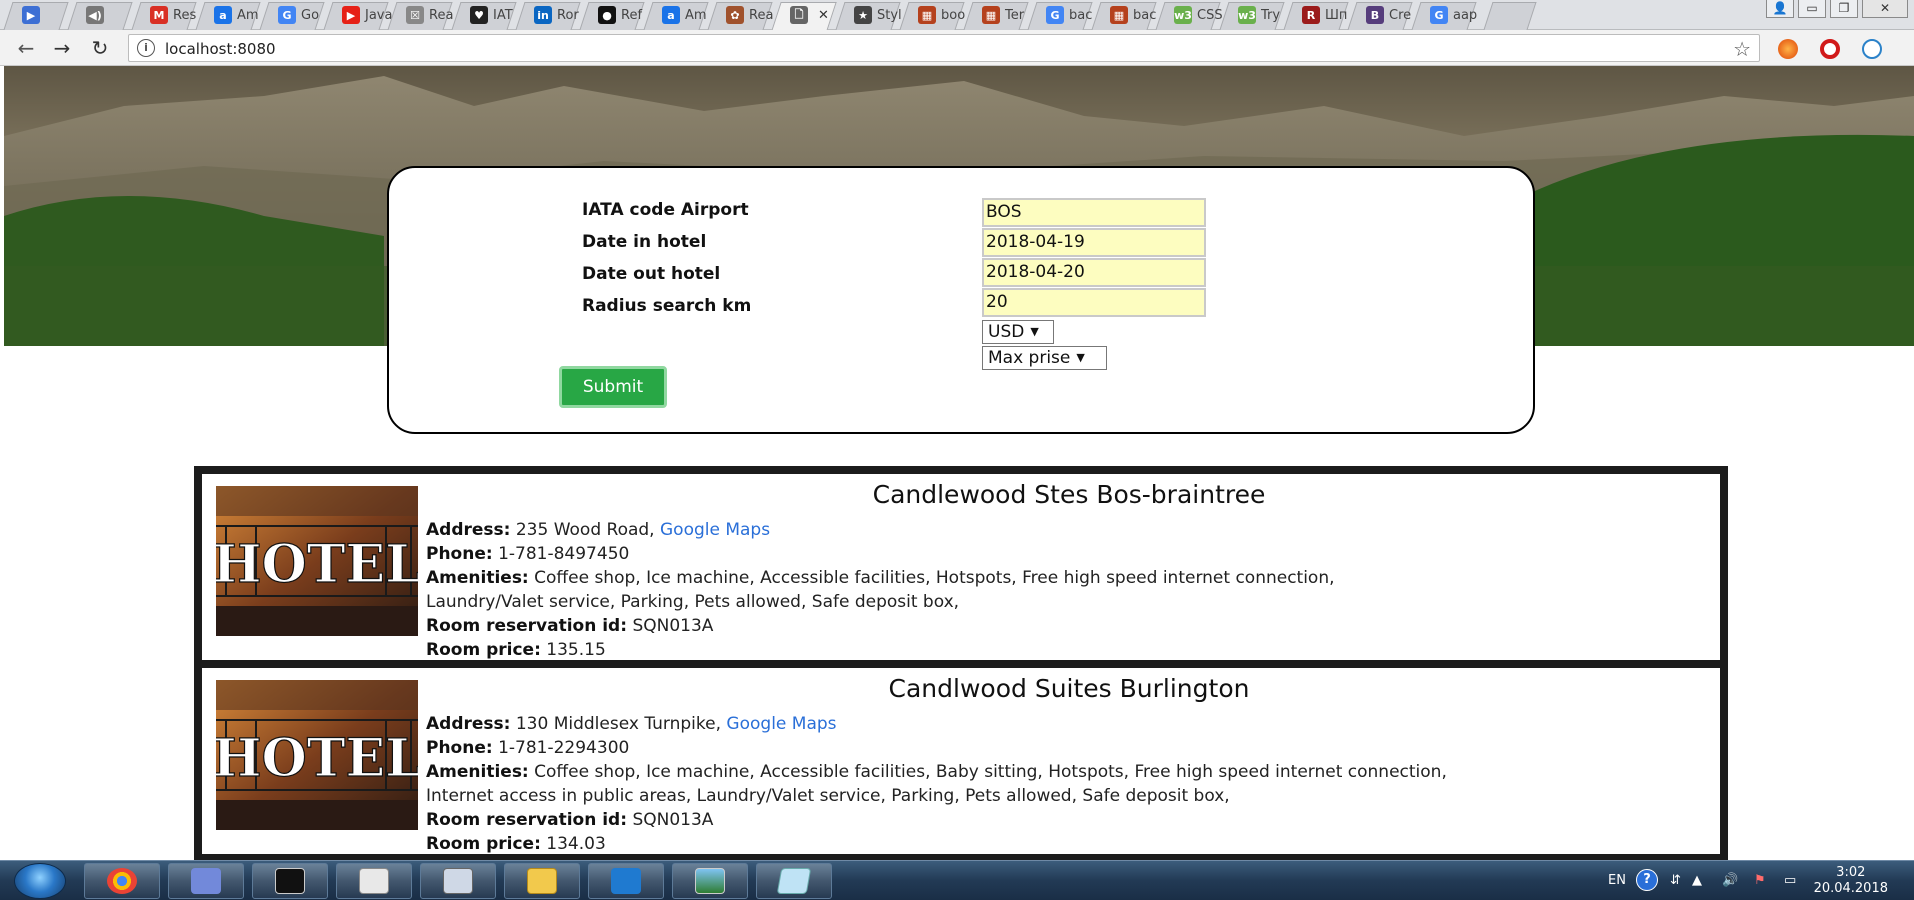 This screenshot has width=1914, height=900. I want to click on system-clock: 3:02 20.04.2018, so click(1851, 881).